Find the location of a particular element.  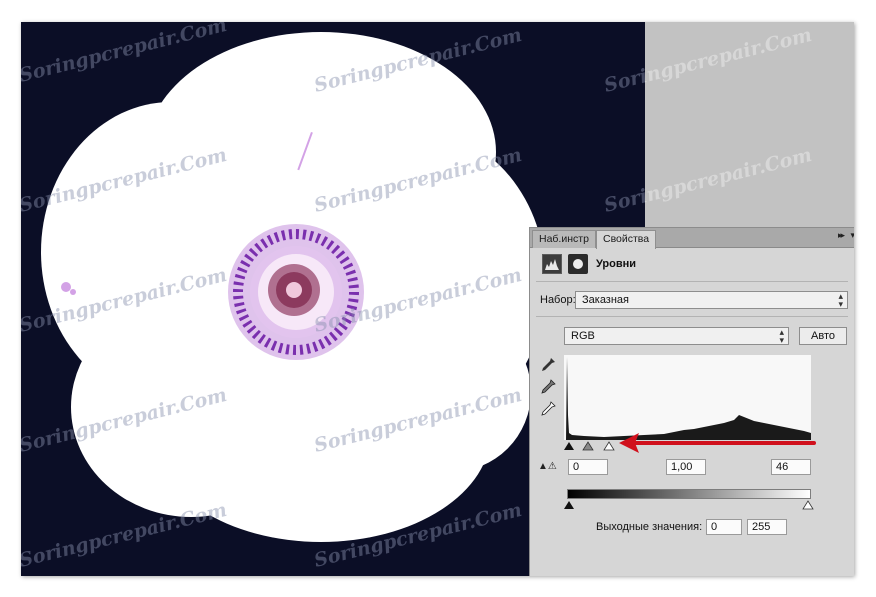

annotation-arrow-icon is located at coordinates (717, 443).